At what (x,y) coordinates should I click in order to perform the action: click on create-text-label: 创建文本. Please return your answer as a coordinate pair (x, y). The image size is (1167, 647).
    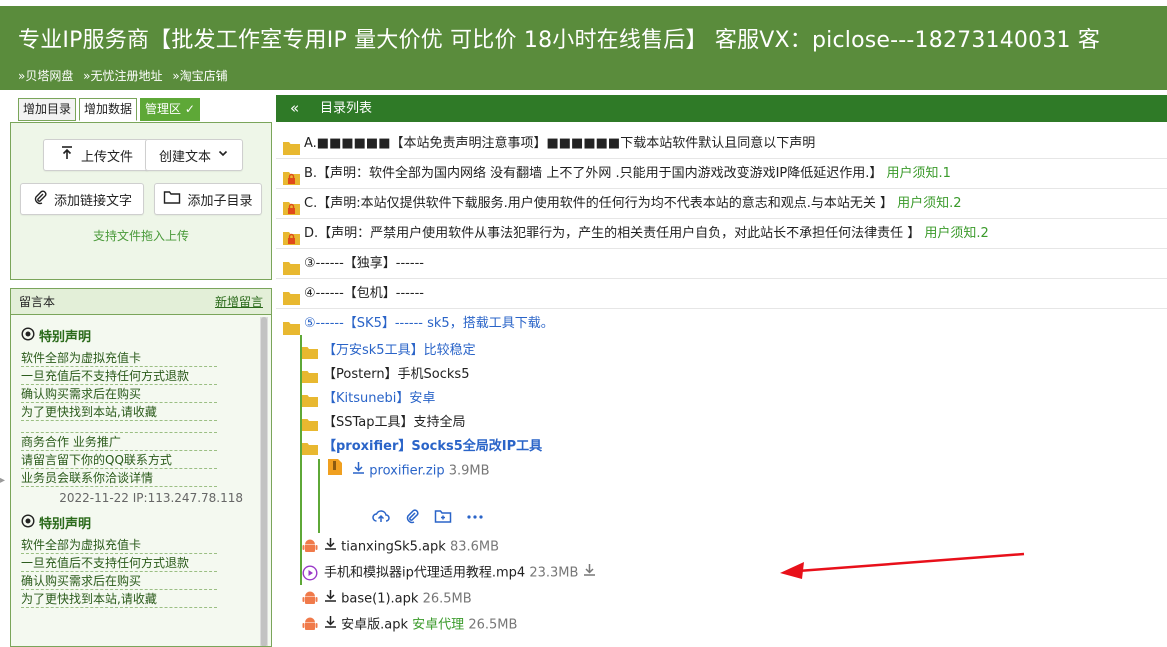
    Looking at the image, I should click on (184, 157).